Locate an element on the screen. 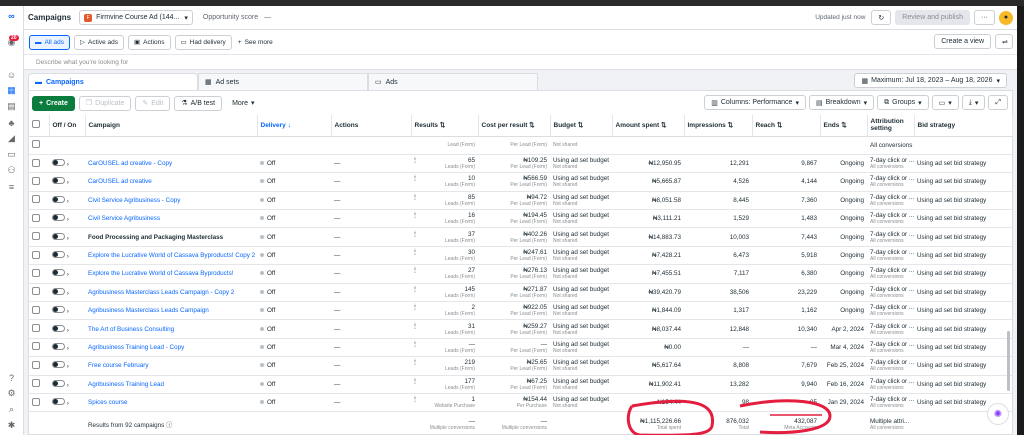 This screenshot has height=435, width=1024. tab-campaigns: ▬ Campaigns is located at coordinates (113, 81).